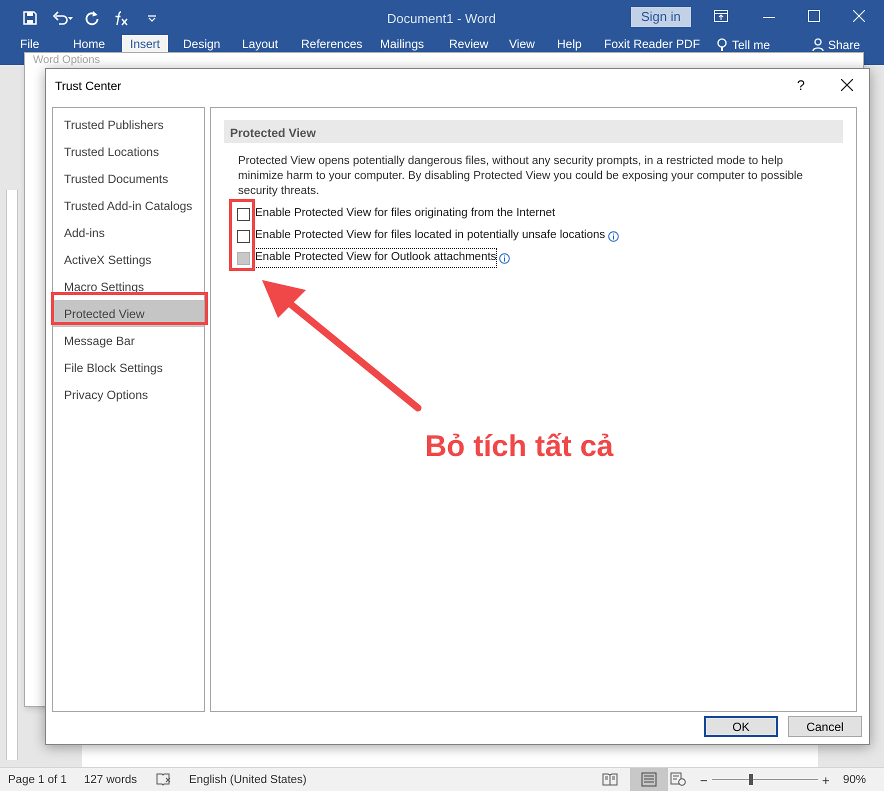 The width and height of the screenshot is (884, 791). I want to click on highlight-frame, so click(242, 235).